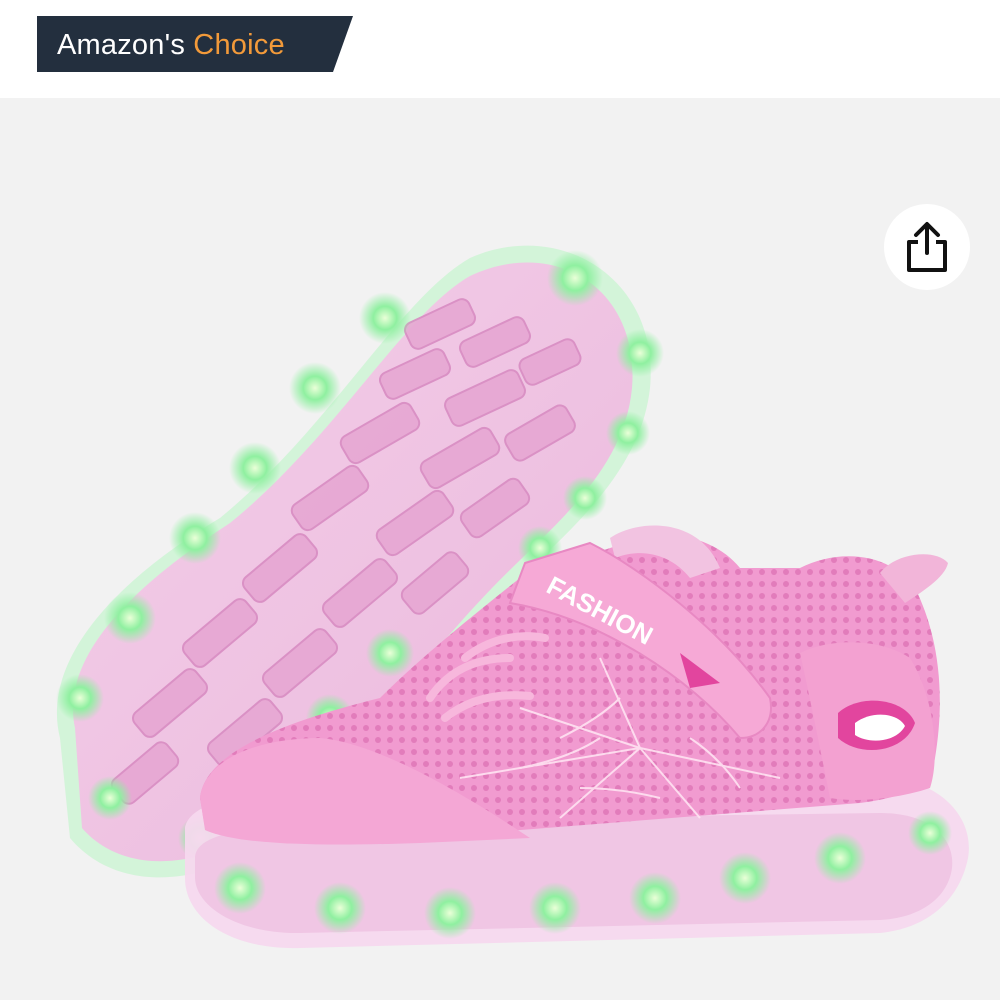 The width and height of the screenshot is (1000, 1000). What do you see at coordinates (500, 49) in the screenshot?
I see `top-bar: Amazon's Choice` at bounding box center [500, 49].